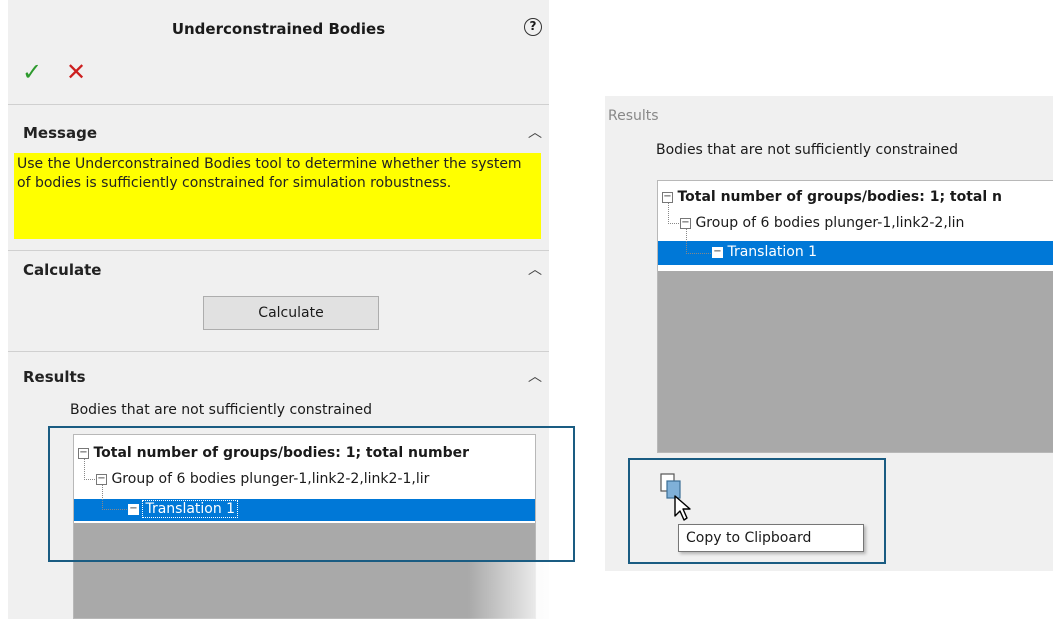 Image resolution: width=1053 pixels, height=620 pixels. What do you see at coordinates (772, 252) in the screenshot?
I see `zoom-tree-leaf-label: Translation 1` at bounding box center [772, 252].